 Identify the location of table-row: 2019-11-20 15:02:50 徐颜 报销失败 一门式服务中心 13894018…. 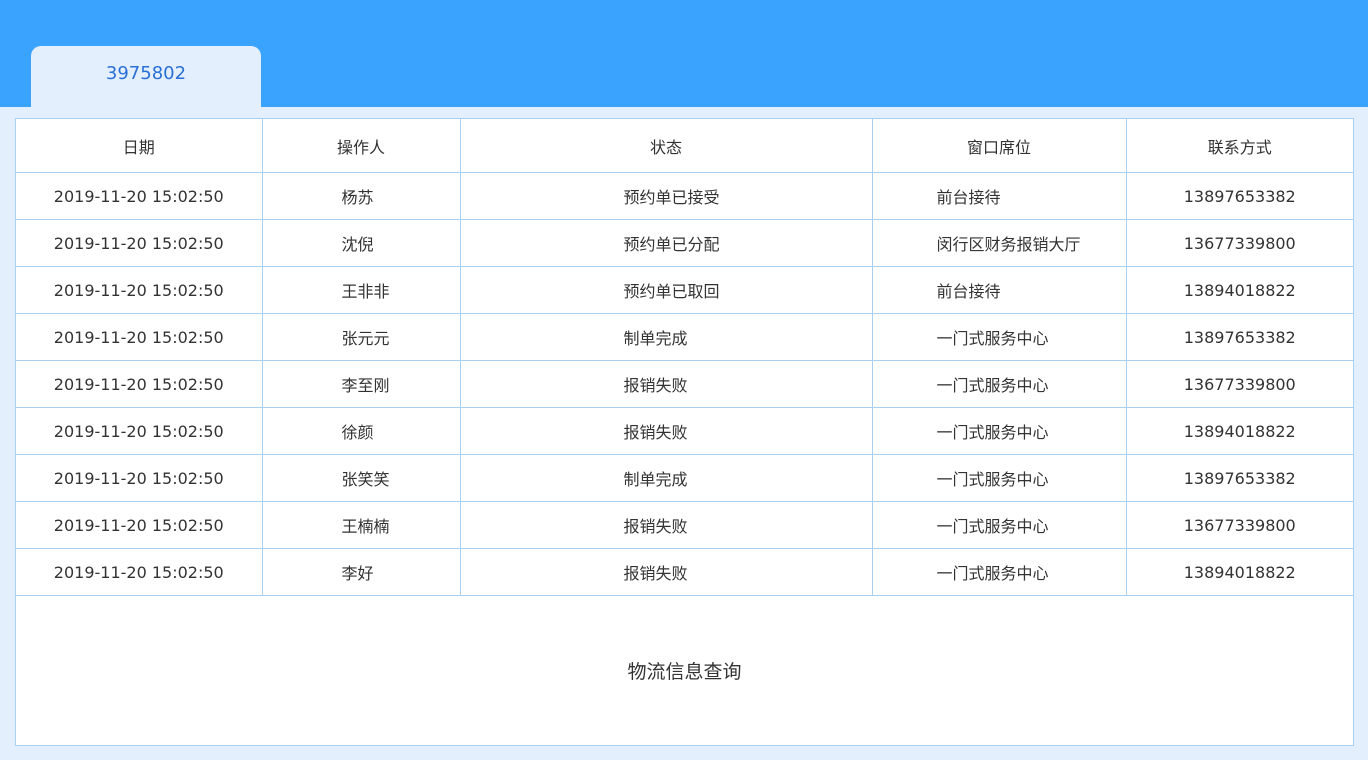
(684, 431).